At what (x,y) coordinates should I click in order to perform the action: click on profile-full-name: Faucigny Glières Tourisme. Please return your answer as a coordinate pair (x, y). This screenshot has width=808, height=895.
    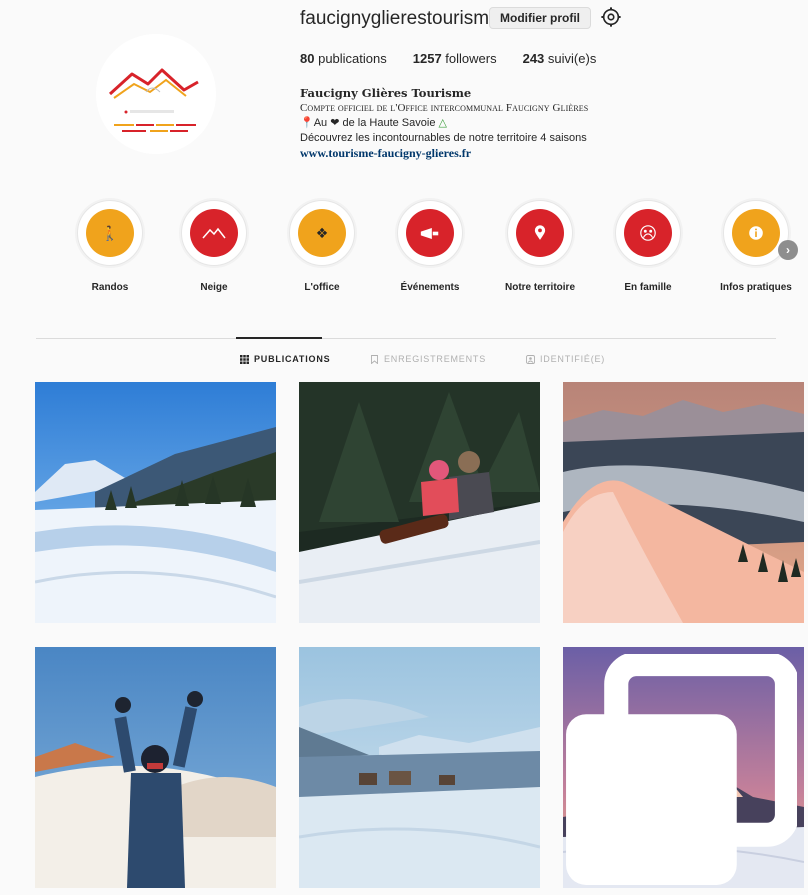
    Looking at the image, I should click on (386, 93).